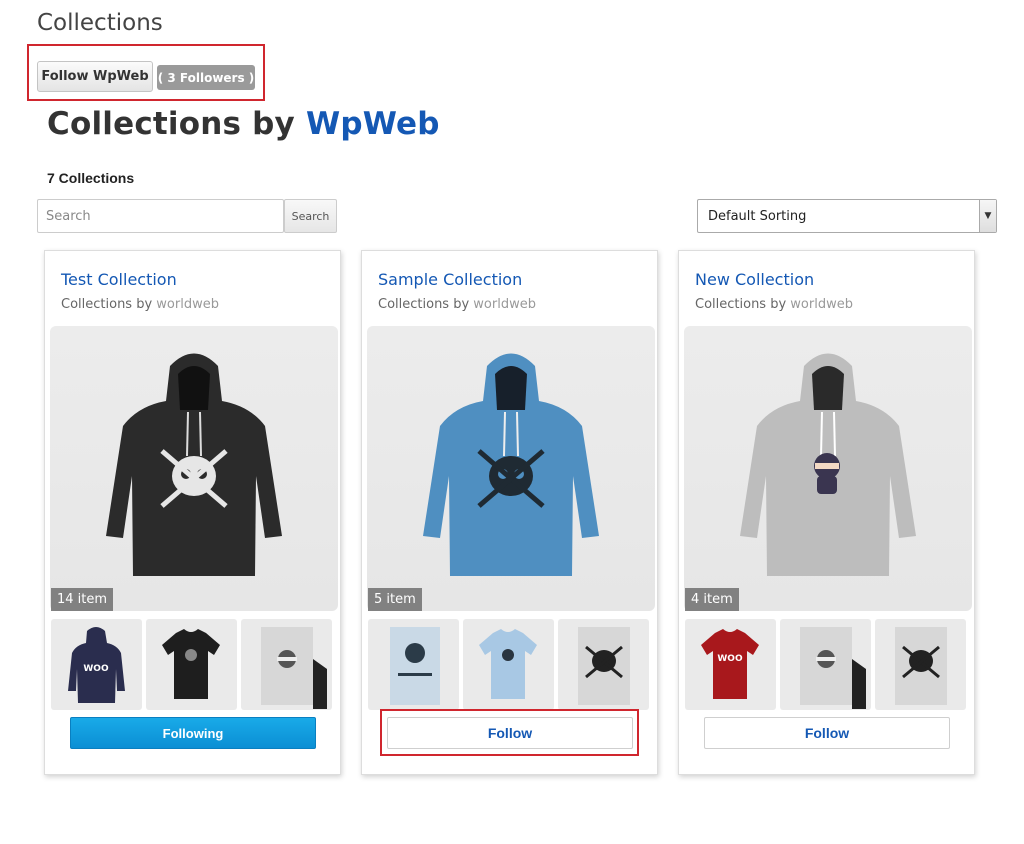 The width and height of the screenshot is (1024, 844). I want to click on thumbnail-blue-poster, so click(413, 664).